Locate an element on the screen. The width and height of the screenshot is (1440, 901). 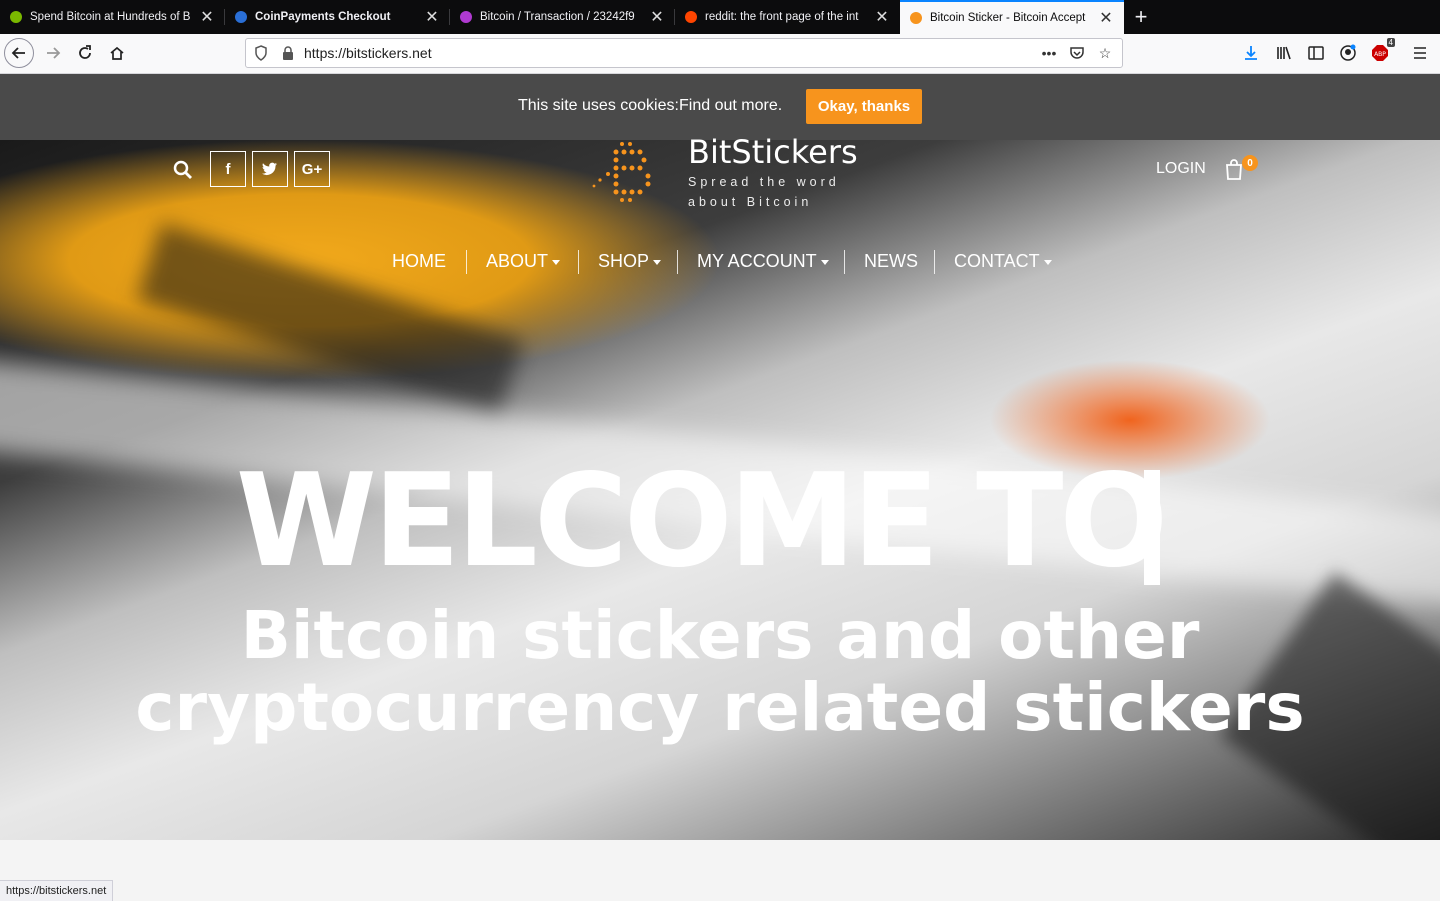
lock-icon is located at coordinates (288, 55).